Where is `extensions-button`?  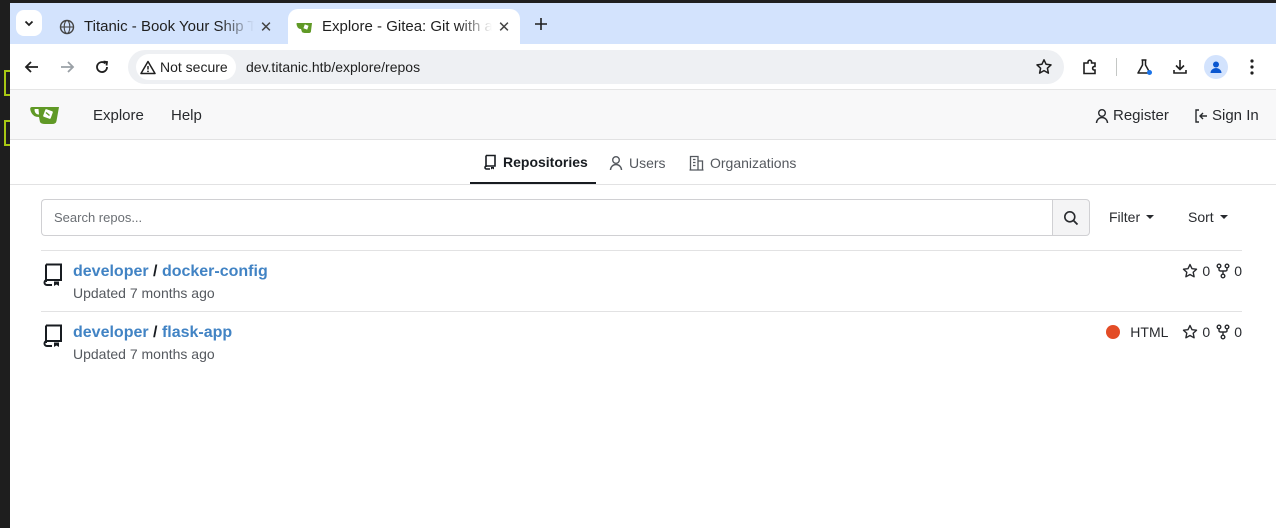 extensions-button is located at coordinates (1090, 67).